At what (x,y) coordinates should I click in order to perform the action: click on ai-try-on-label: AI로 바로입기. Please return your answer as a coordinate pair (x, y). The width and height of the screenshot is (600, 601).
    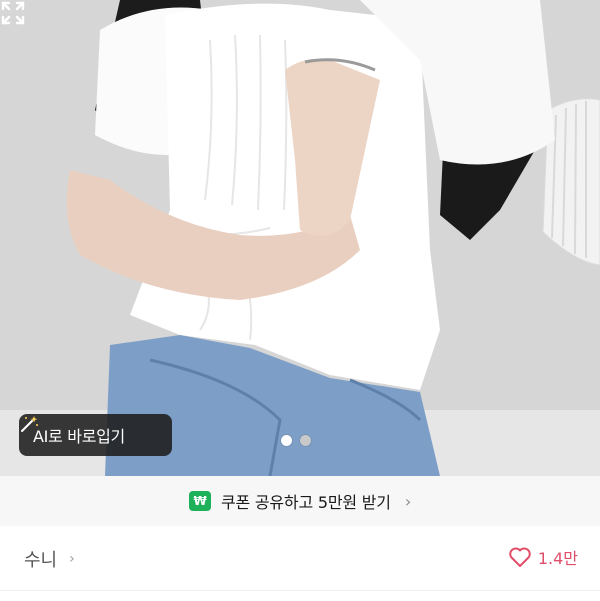
    Looking at the image, I should click on (79, 436).